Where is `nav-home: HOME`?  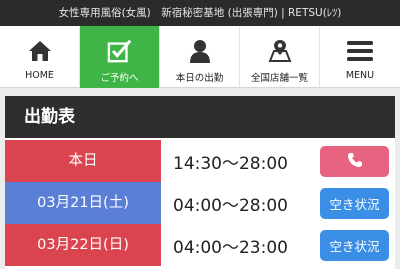 nav-home: HOME is located at coordinates (40, 57).